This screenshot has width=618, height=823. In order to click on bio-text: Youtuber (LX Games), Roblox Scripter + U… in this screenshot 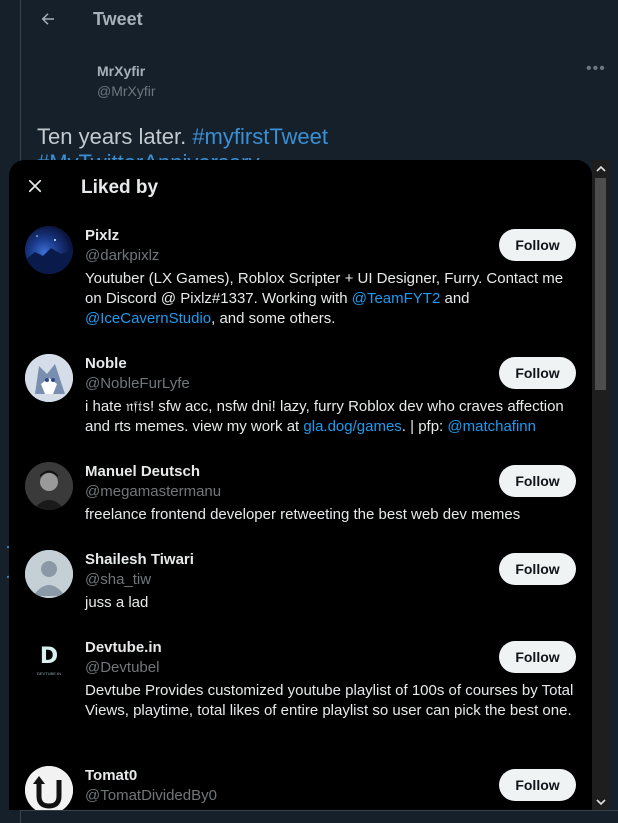, I will do `click(324, 288)`.